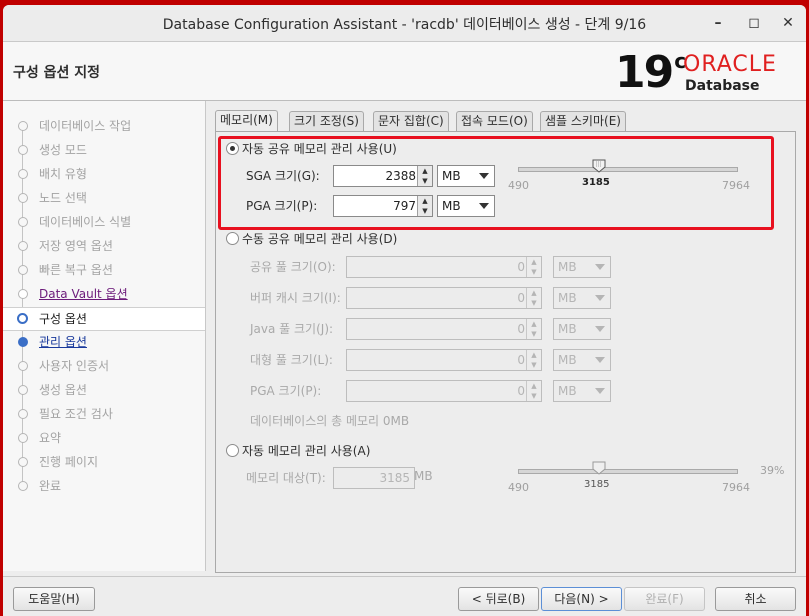 This screenshot has height=616, width=809. What do you see at coordinates (423, 476) in the screenshot?
I see `memory-target-unit: MB` at bounding box center [423, 476].